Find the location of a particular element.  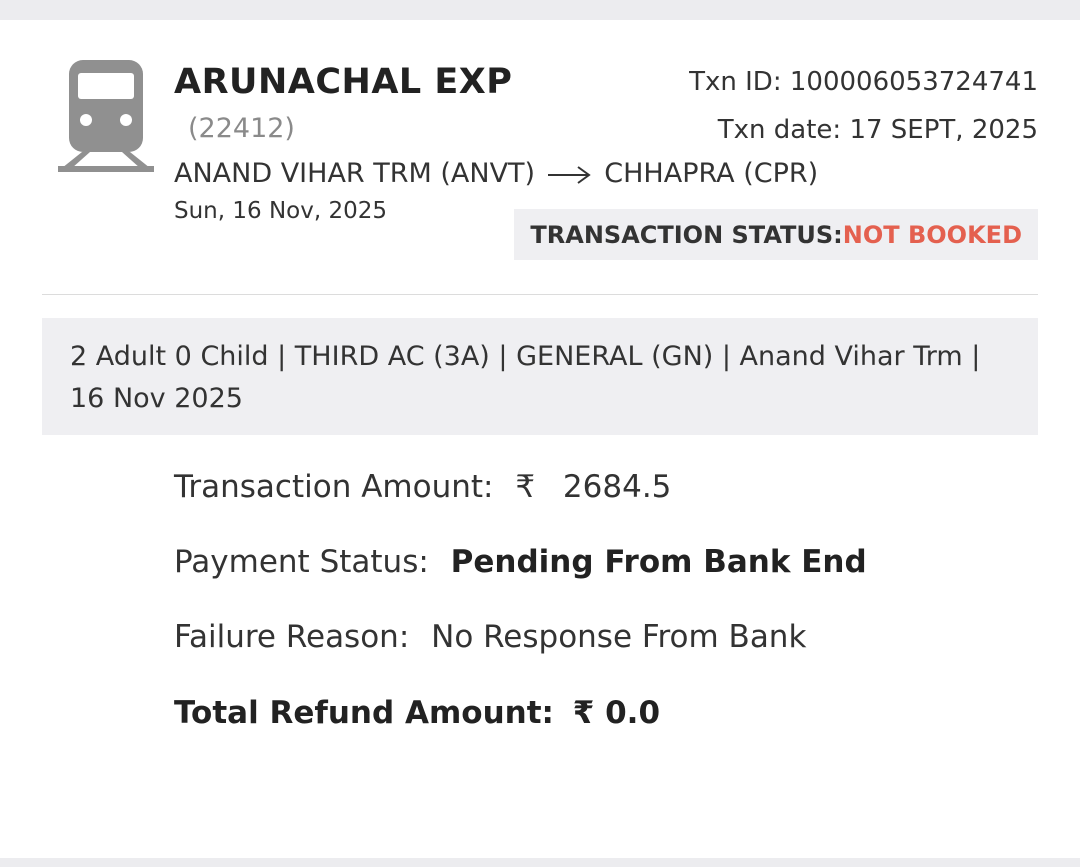

total-refund-row: Total Refund Amount: ₹ 0.0 is located at coordinates (417, 713).